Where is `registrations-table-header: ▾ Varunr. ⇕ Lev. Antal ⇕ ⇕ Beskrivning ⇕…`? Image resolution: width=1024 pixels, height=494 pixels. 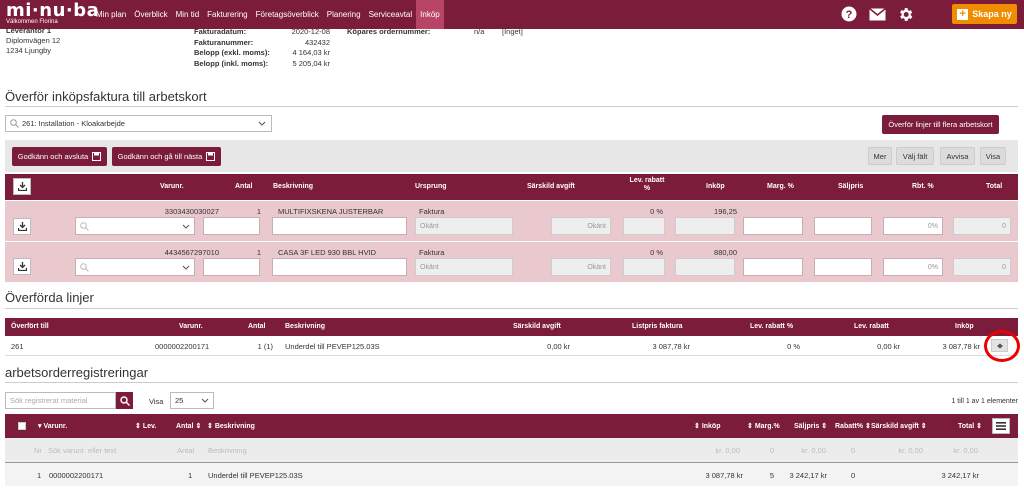 registrations-table-header: ▾ Varunr. ⇕ Lev. Antal ⇕ ⇕ Beskrivning ⇕… is located at coordinates (511, 426).